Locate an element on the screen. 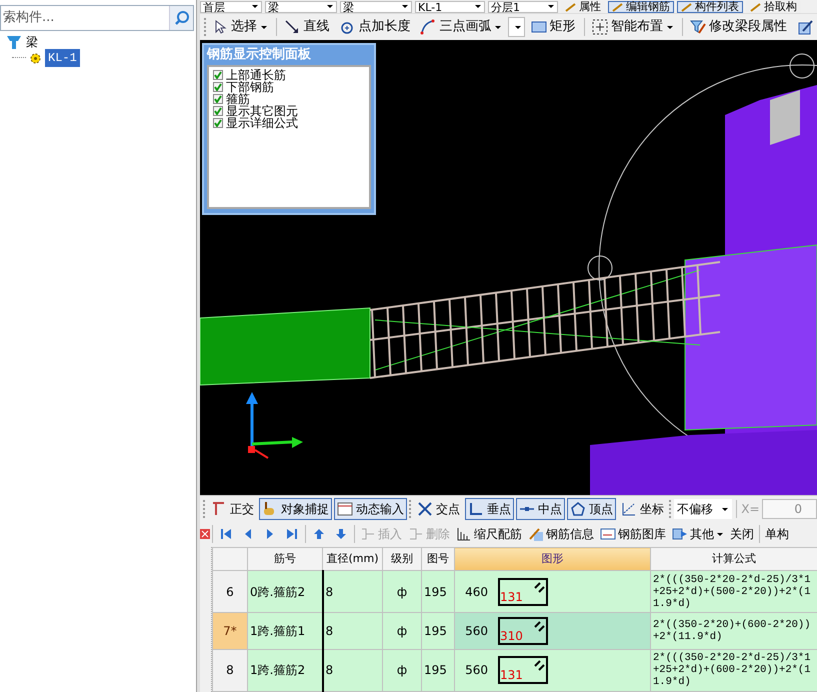  search-icon is located at coordinates (182, 18).